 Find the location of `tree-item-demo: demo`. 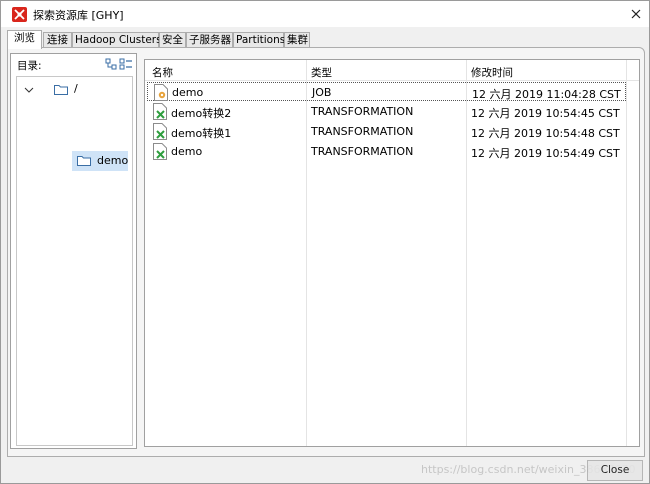

tree-item-demo: demo is located at coordinates (100, 161).